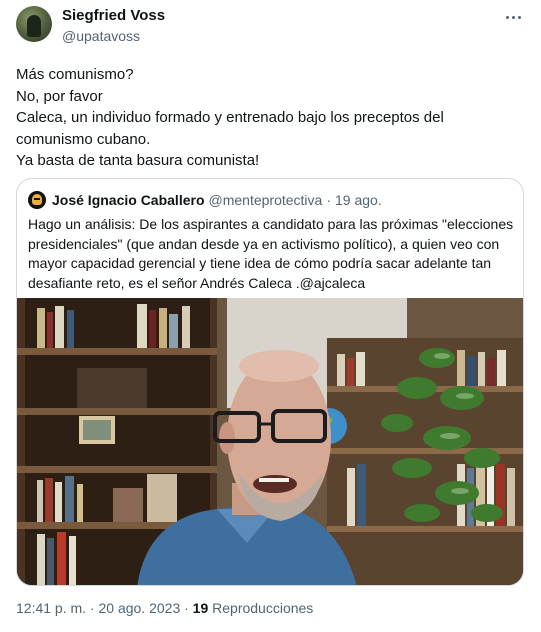 This screenshot has height=632, width=541. I want to click on views-count: 19, so click(200, 608).